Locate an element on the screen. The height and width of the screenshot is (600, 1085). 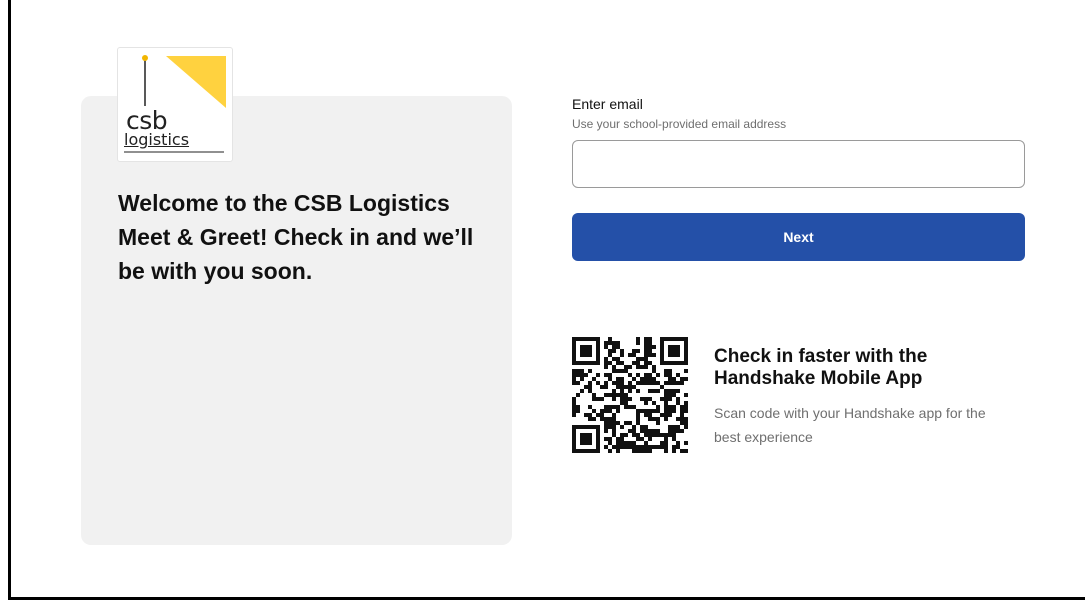
email-hint: Use your school-provided email address is located at coordinates (679, 124).